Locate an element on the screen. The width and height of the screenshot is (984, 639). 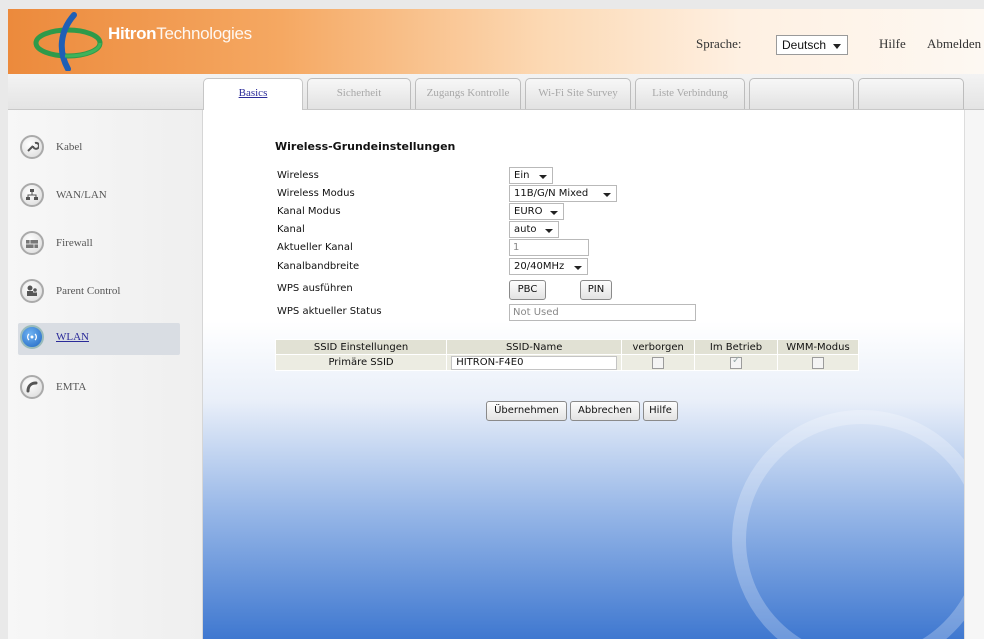
table-row: Primäre SSID HITRON-F4E0 is located at coordinates (566, 362).